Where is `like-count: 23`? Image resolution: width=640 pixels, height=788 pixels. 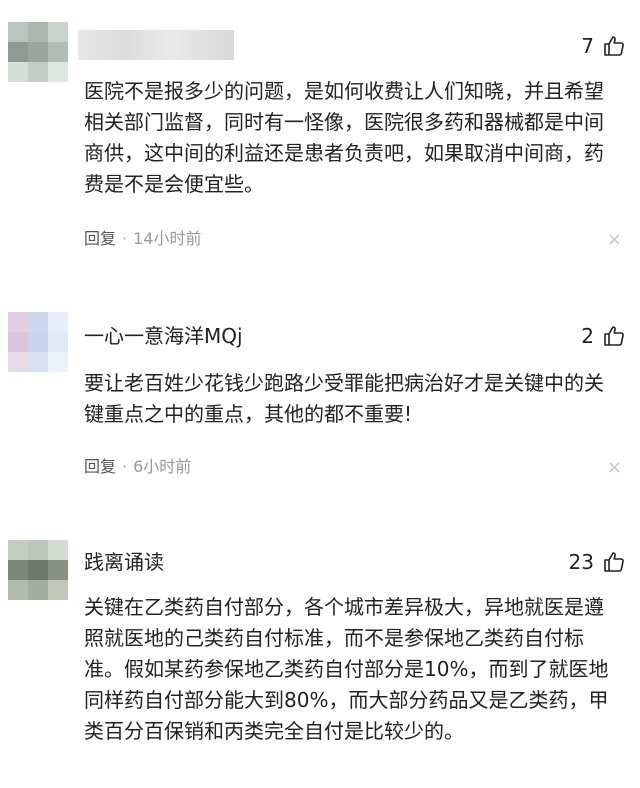
like-count: 23 is located at coordinates (581, 562).